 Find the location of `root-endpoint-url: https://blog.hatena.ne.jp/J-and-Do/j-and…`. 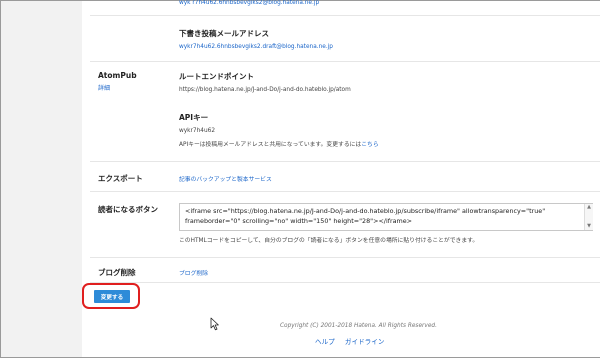

root-endpoint-url: https://blog.hatena.ne.jp/J-and-Do/j-and… is located at coordinates (265, 90).